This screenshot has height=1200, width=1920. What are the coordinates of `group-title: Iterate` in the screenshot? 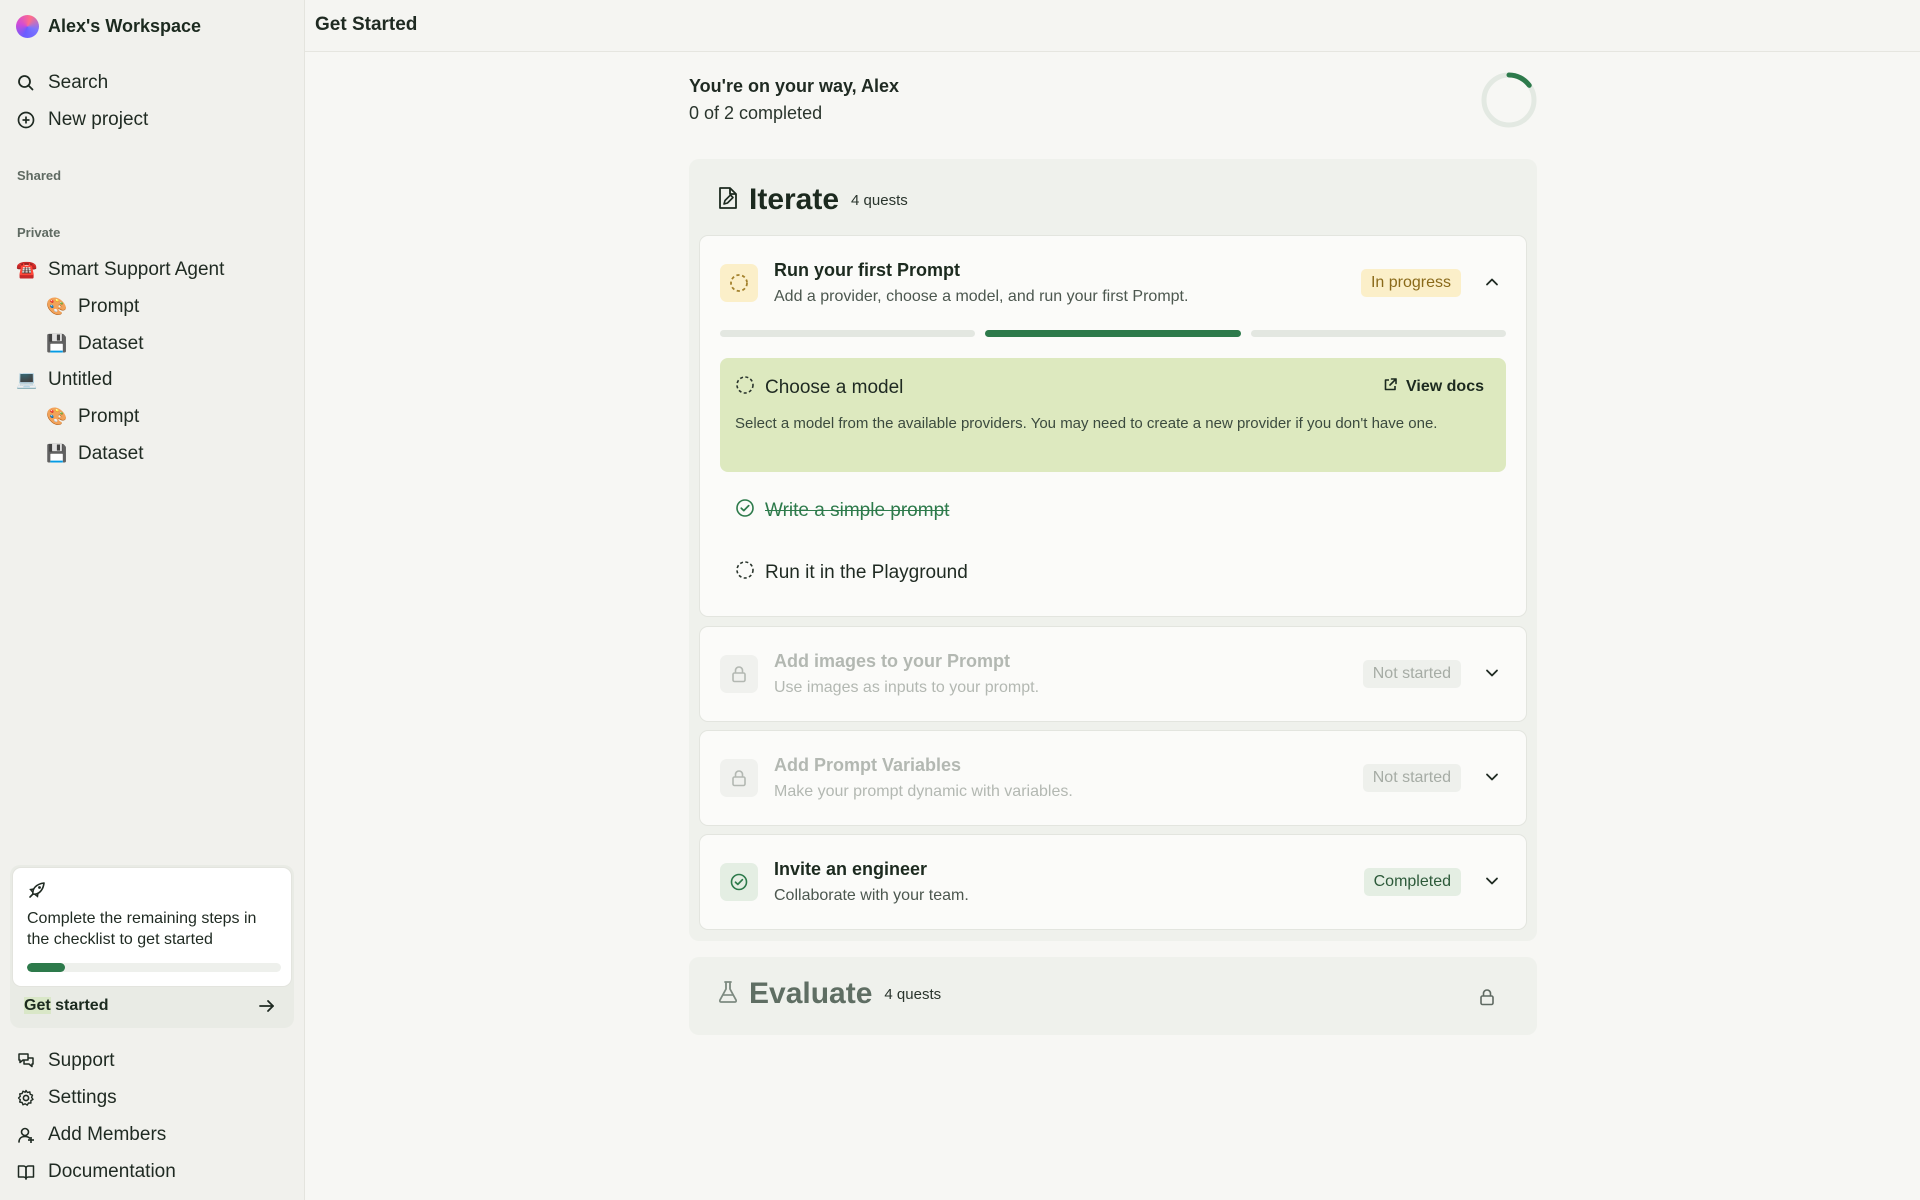 It's located at (794, 199).